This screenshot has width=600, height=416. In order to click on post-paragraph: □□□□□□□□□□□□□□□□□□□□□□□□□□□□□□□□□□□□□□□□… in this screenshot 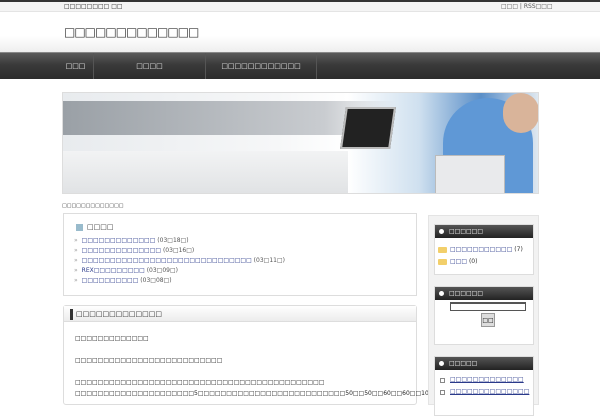, I will do `click(200, 382)`.